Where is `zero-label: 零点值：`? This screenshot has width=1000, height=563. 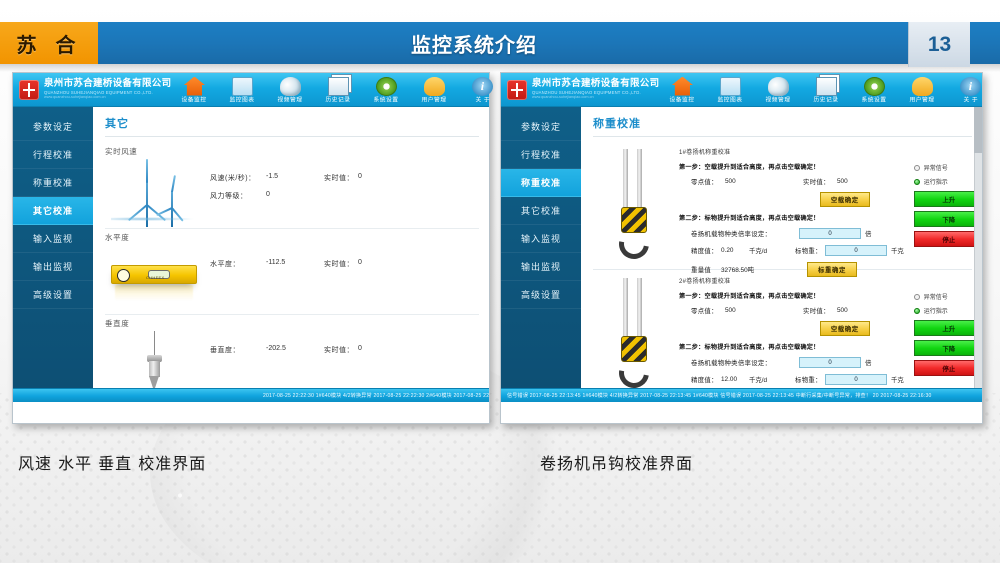 zero-label: 零点值： is located at coordinates (704, 311).